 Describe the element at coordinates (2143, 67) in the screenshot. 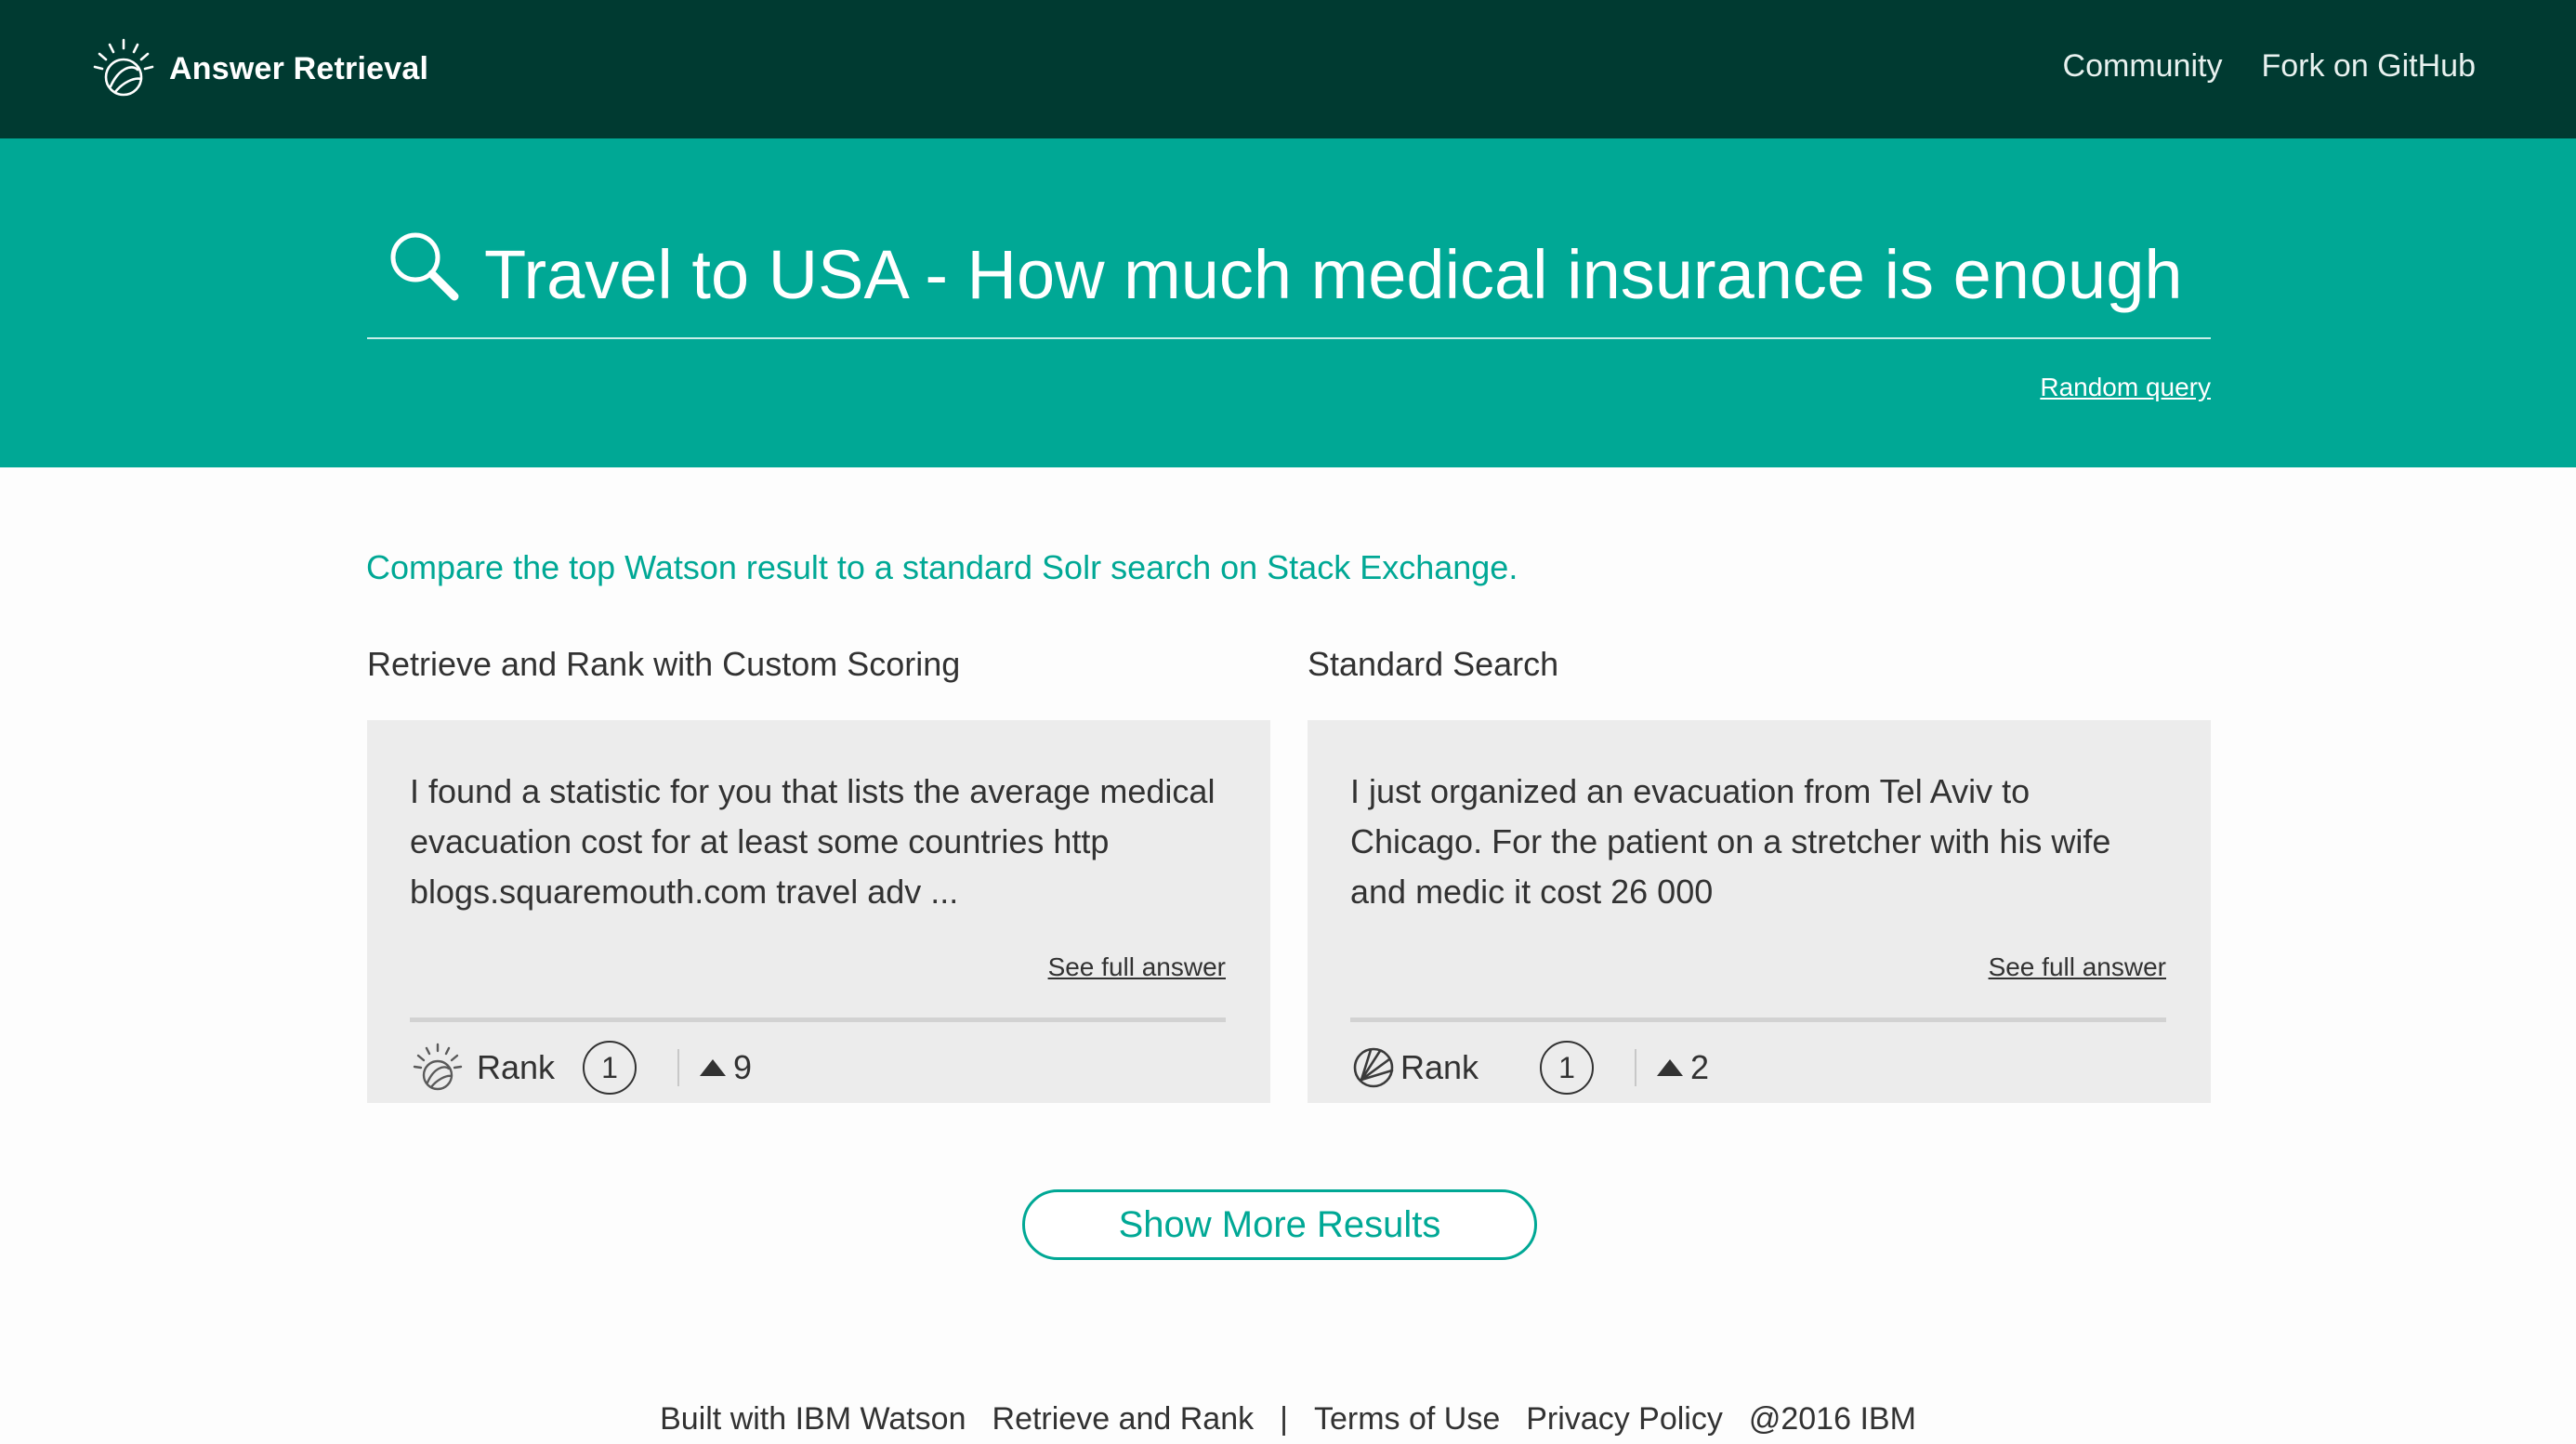

I see `nav-community-link: Community` at that location.